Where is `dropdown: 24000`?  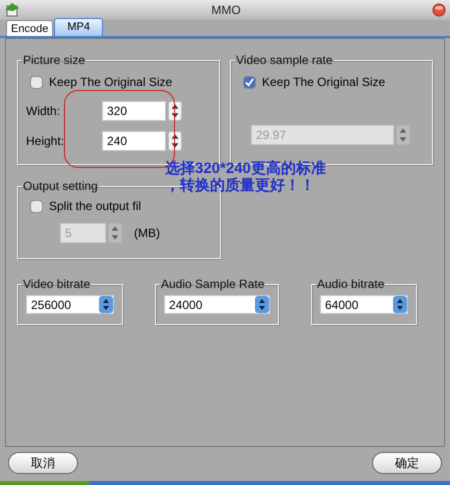
dropdown: 24000 is located at coordinates (217, 304).